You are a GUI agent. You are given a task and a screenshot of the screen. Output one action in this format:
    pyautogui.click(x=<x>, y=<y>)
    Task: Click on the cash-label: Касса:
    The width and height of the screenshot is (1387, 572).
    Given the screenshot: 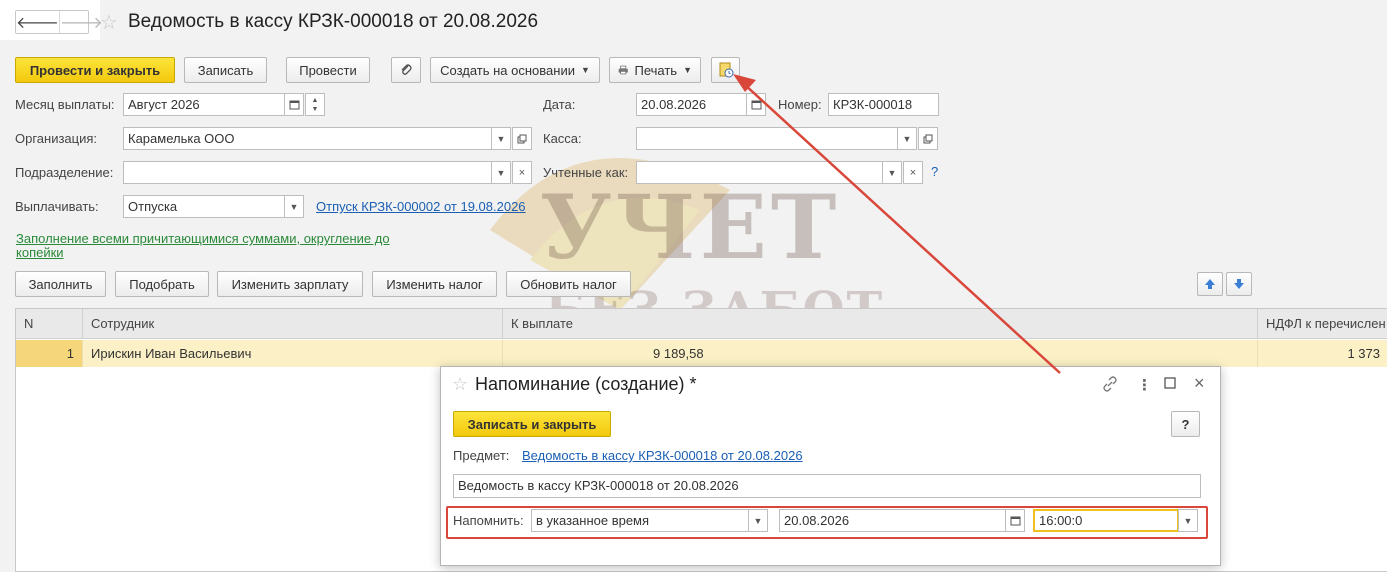 What is the action you would take?
    pyautogui.click(x=562, y=138)
    